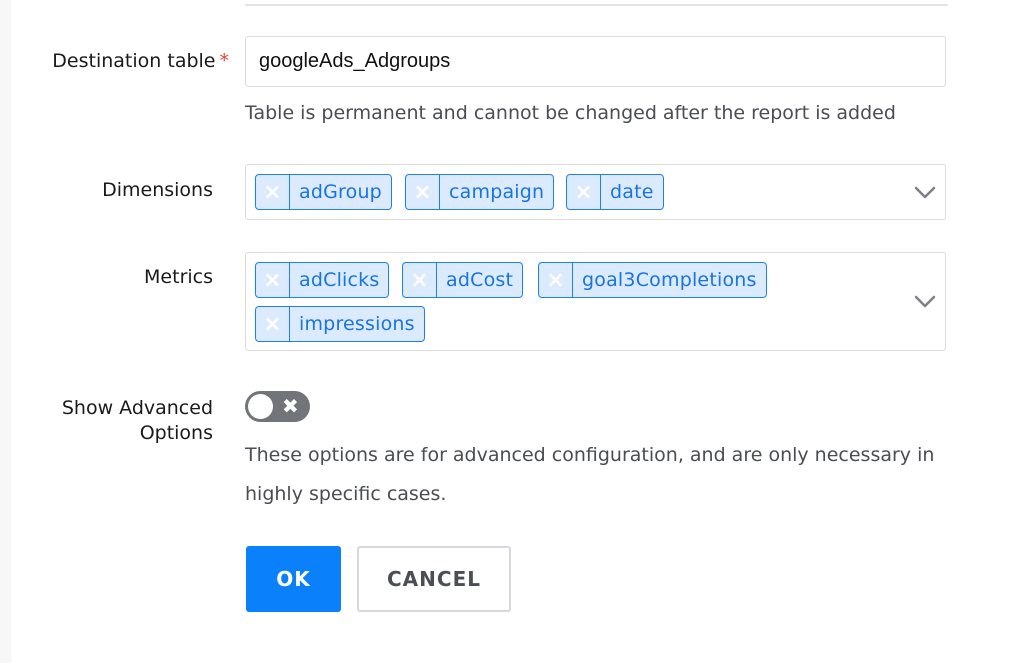 This screenshot has height=663, width=1024. I want to click on section-divider, so click(596, 3).